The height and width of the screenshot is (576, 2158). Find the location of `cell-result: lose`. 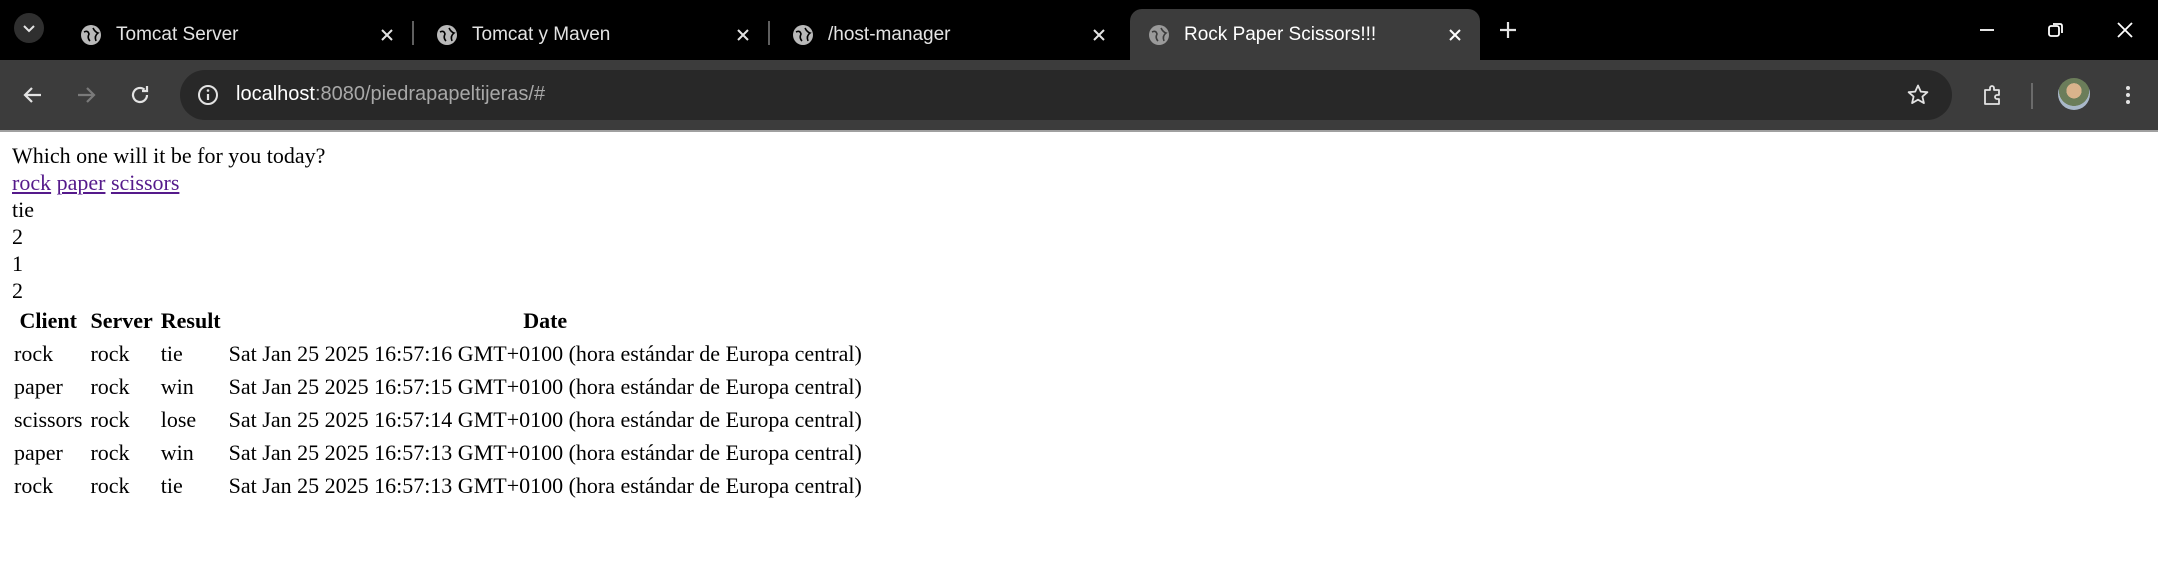

cell-result: lose is located at coordinates (178, 419).